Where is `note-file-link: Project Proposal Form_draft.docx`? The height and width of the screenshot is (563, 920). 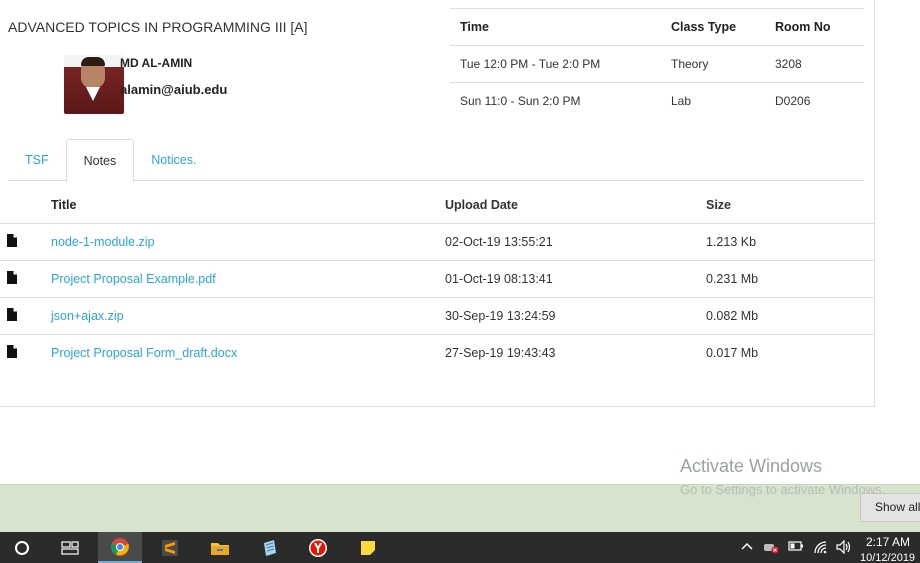 note-file-link: Project Proposal Form_draft.docx is located at coordinates (144, 353).